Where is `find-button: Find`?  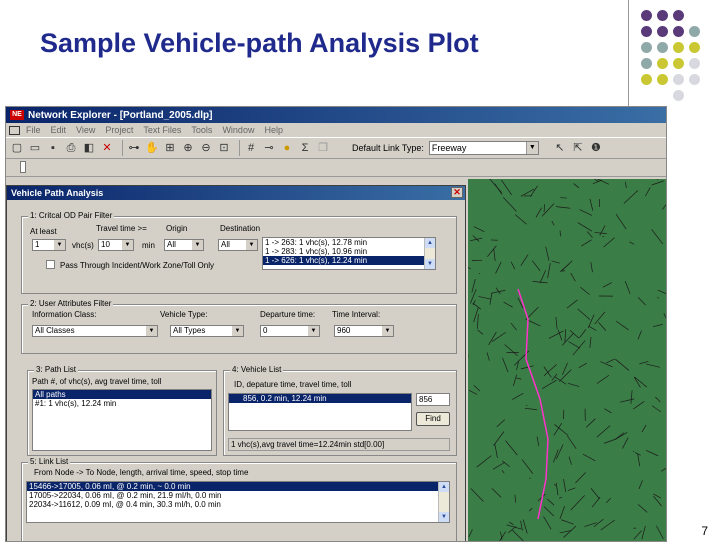
find-button: Find is located at coordinates (433, 419).